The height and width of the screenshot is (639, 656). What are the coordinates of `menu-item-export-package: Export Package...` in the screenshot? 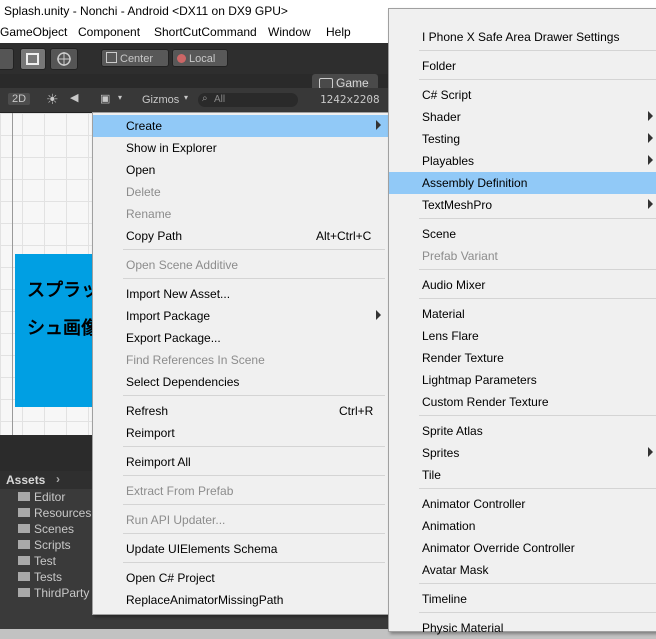 It's located at (241, 338).